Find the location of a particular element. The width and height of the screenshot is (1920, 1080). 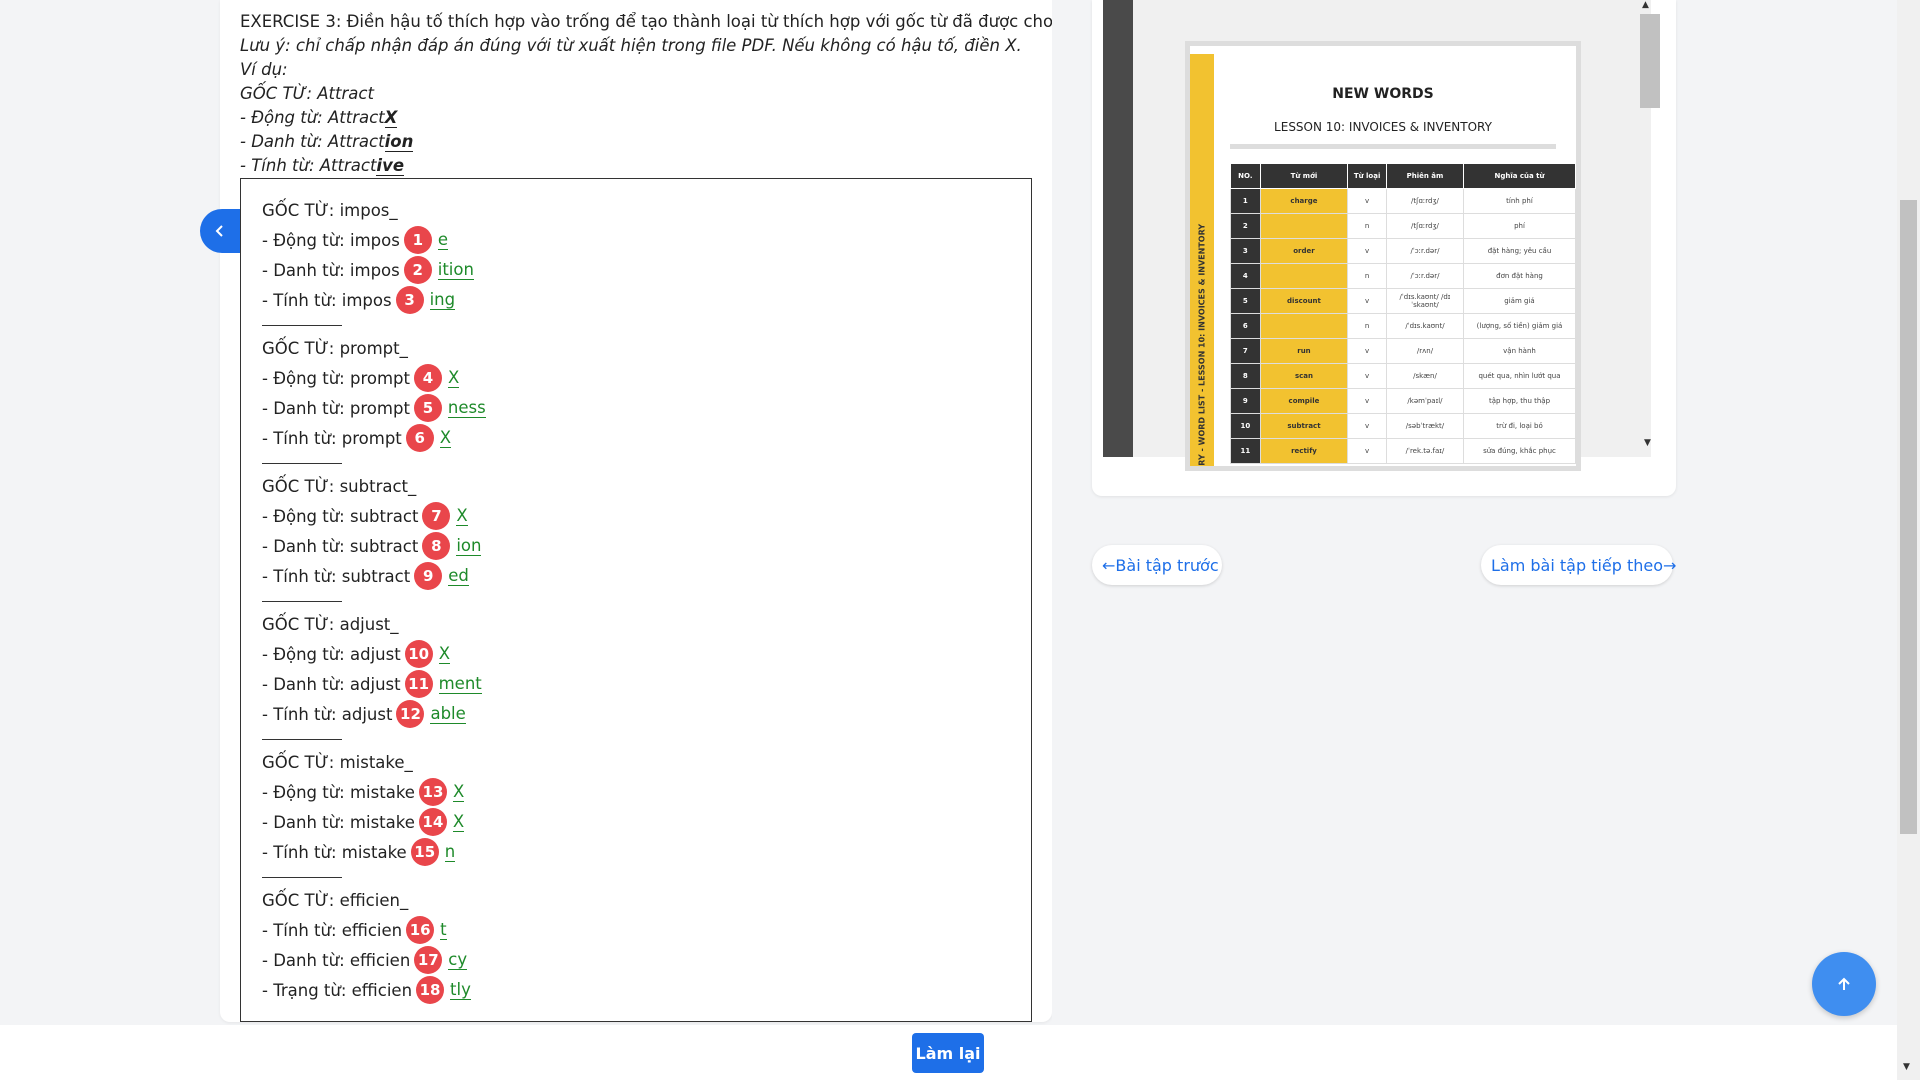

answer-input: t is located at coordinates (443, 930).